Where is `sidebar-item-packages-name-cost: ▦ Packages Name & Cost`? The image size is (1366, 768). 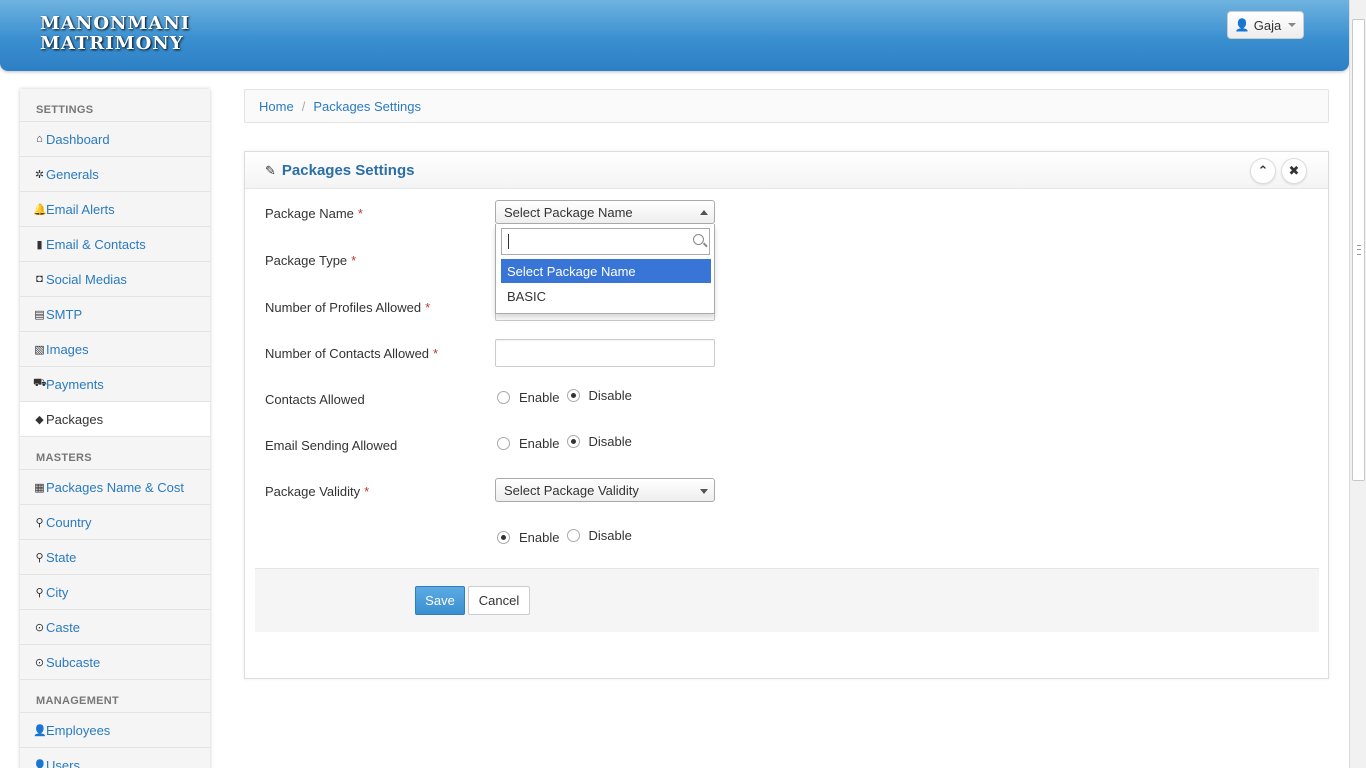
sidebar-item-packages-name-cost: ▦ Packages Name & Cost is located at coordinates (115, 487).